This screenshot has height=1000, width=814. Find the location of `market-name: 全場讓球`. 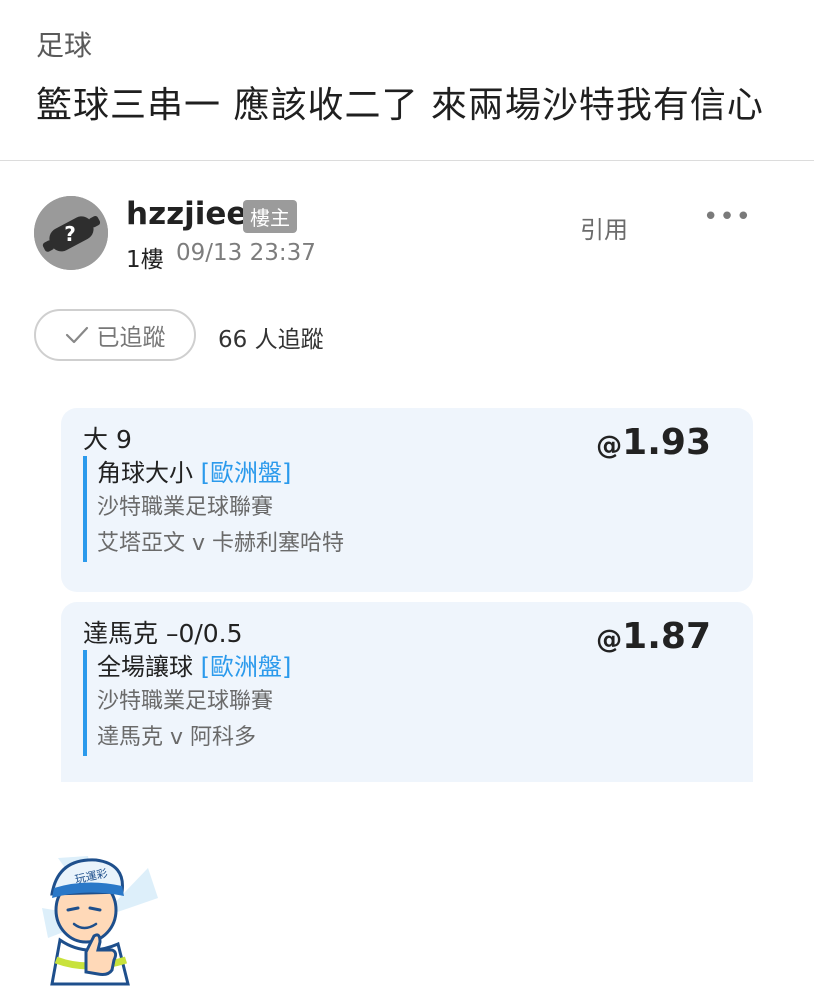

market-name: 全場讓球 is located at coordinates (145, 667).